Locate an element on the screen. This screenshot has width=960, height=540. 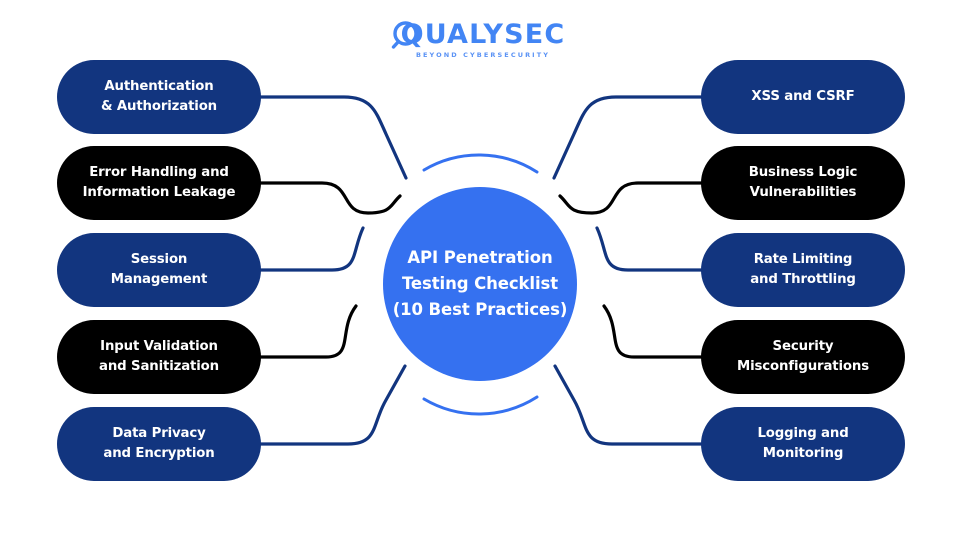
node-left-4-label: Input Validation and Sanitization is located at coordinates (159, 357).